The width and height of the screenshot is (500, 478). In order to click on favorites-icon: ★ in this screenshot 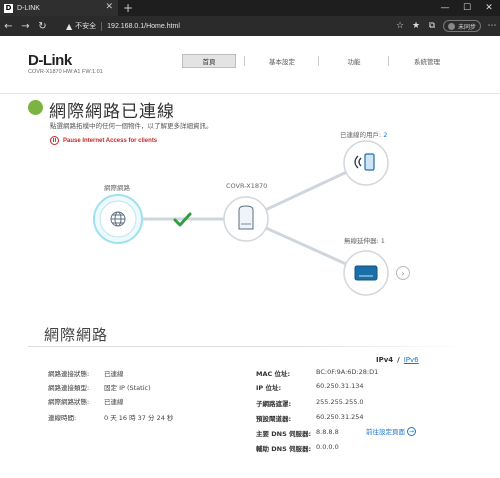, I will do `click(416, 26)`.